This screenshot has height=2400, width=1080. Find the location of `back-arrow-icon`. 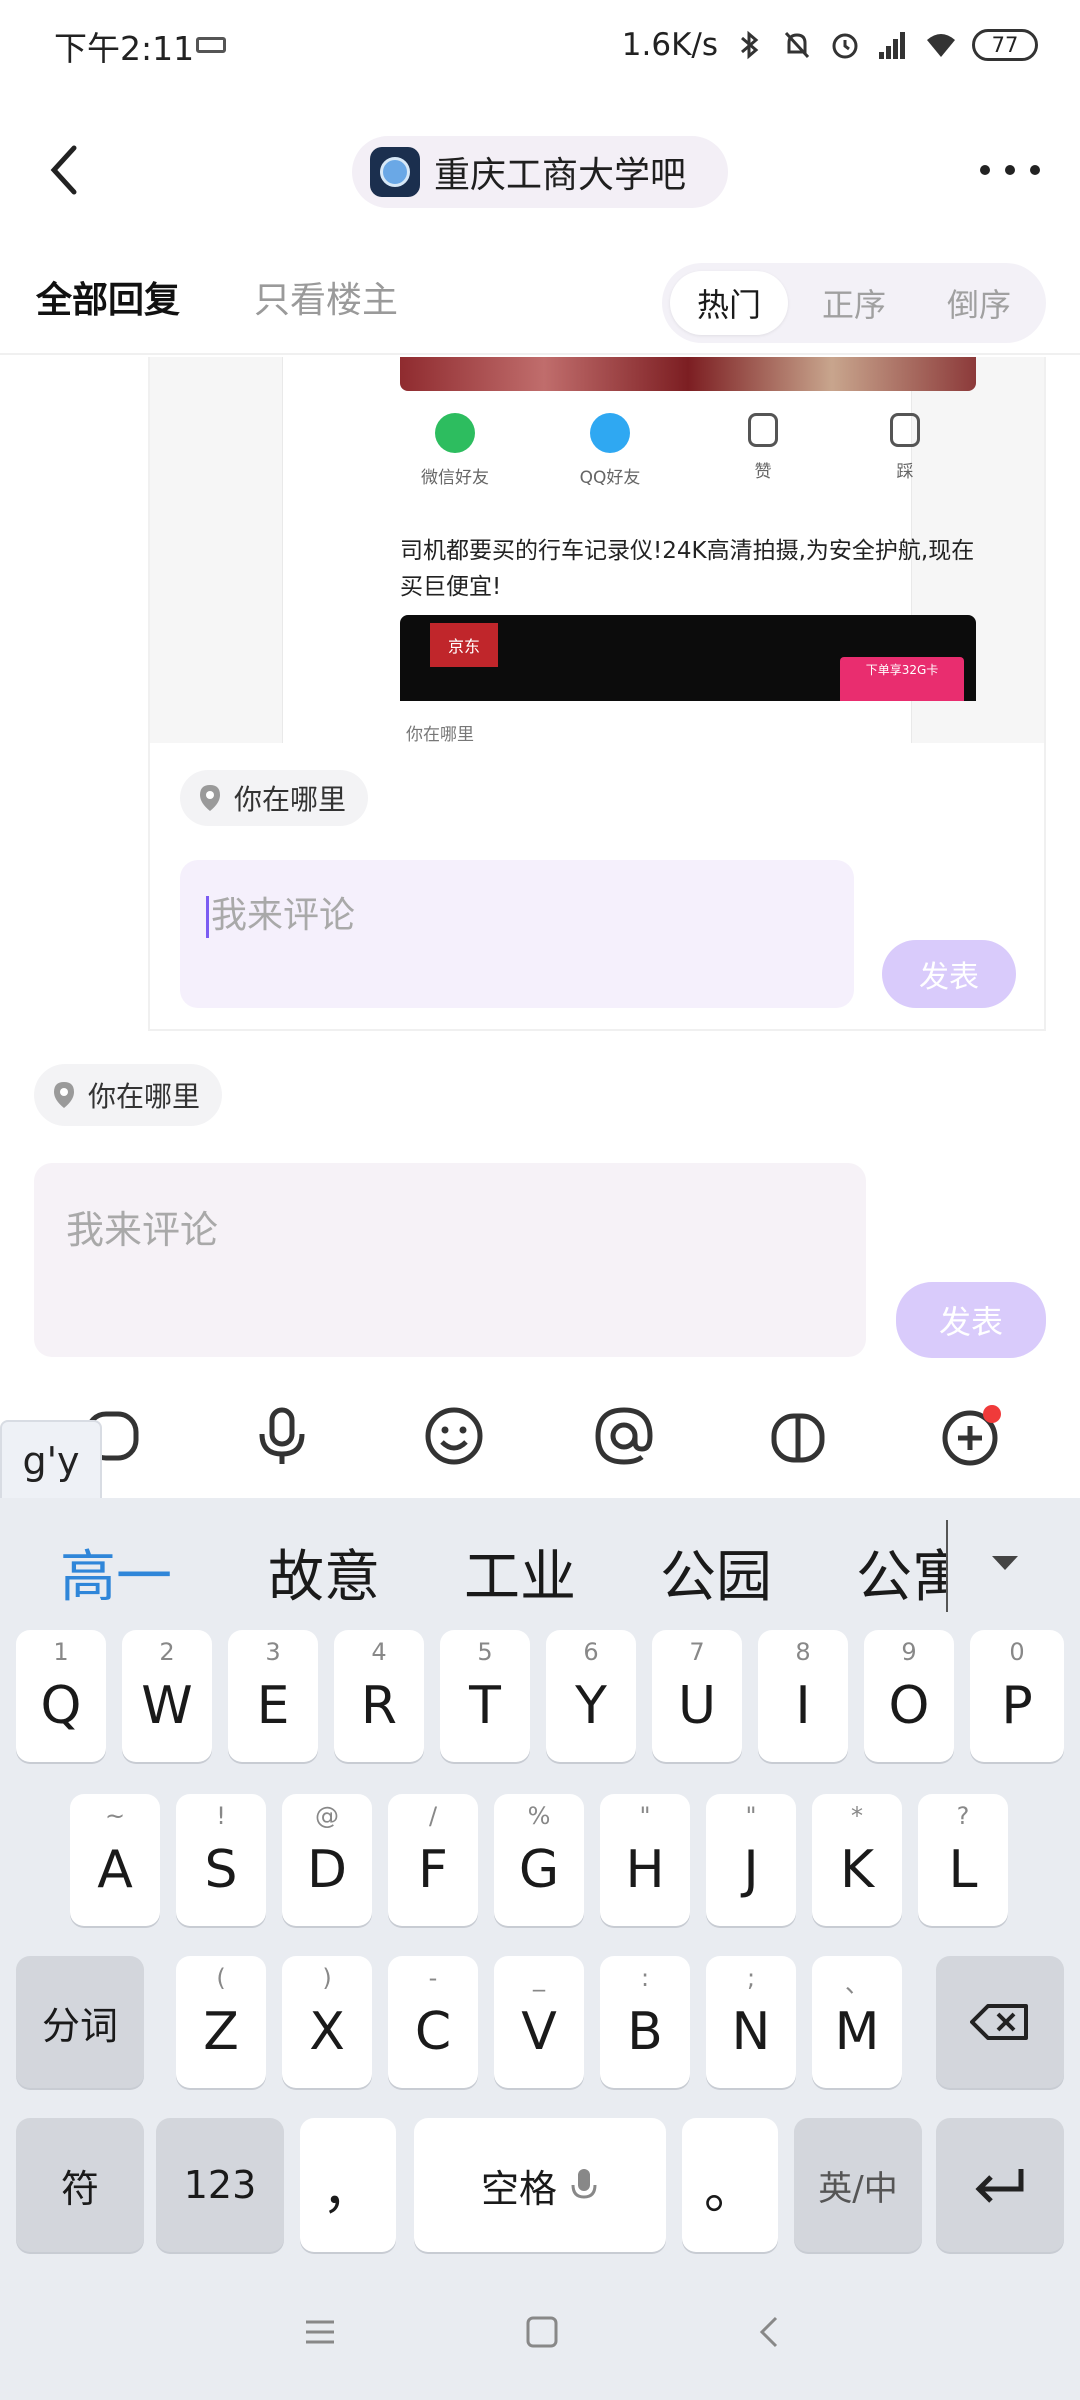

back-arrow-icon is located at coordinates (65, 170).